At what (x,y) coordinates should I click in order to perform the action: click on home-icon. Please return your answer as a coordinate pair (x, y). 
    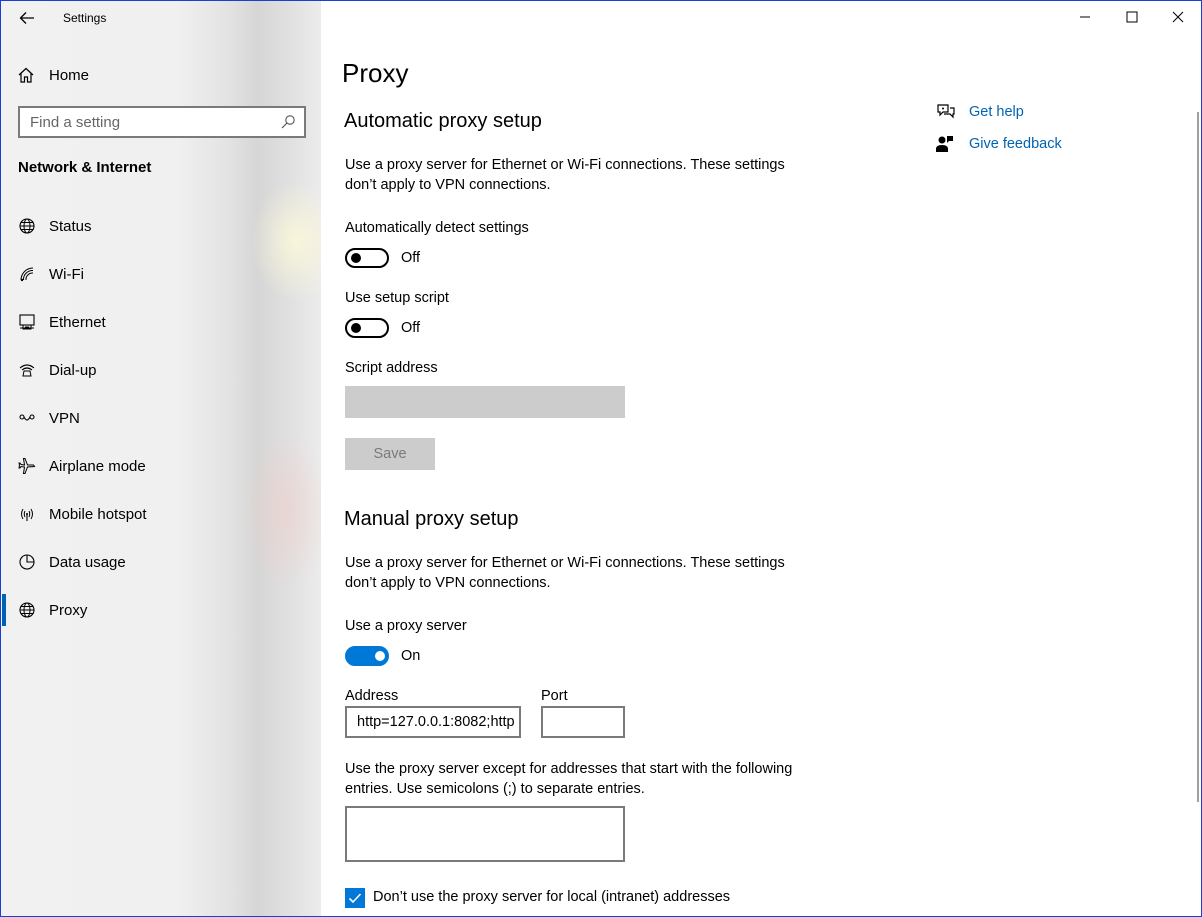
    Looking at the image, I should click on (26, 75).